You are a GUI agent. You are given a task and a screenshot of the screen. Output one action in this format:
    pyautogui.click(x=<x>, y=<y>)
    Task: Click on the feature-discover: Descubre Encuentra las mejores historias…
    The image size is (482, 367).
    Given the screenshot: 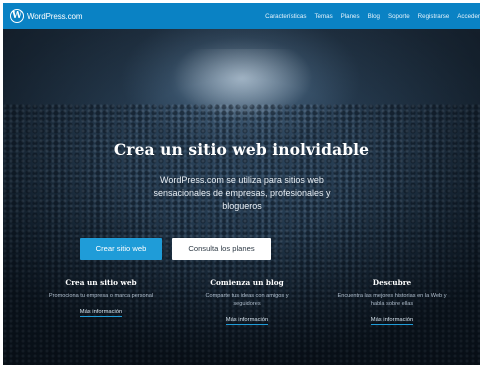 What is the action you would take?
    pyautogui.click(x=392, y=302)
    